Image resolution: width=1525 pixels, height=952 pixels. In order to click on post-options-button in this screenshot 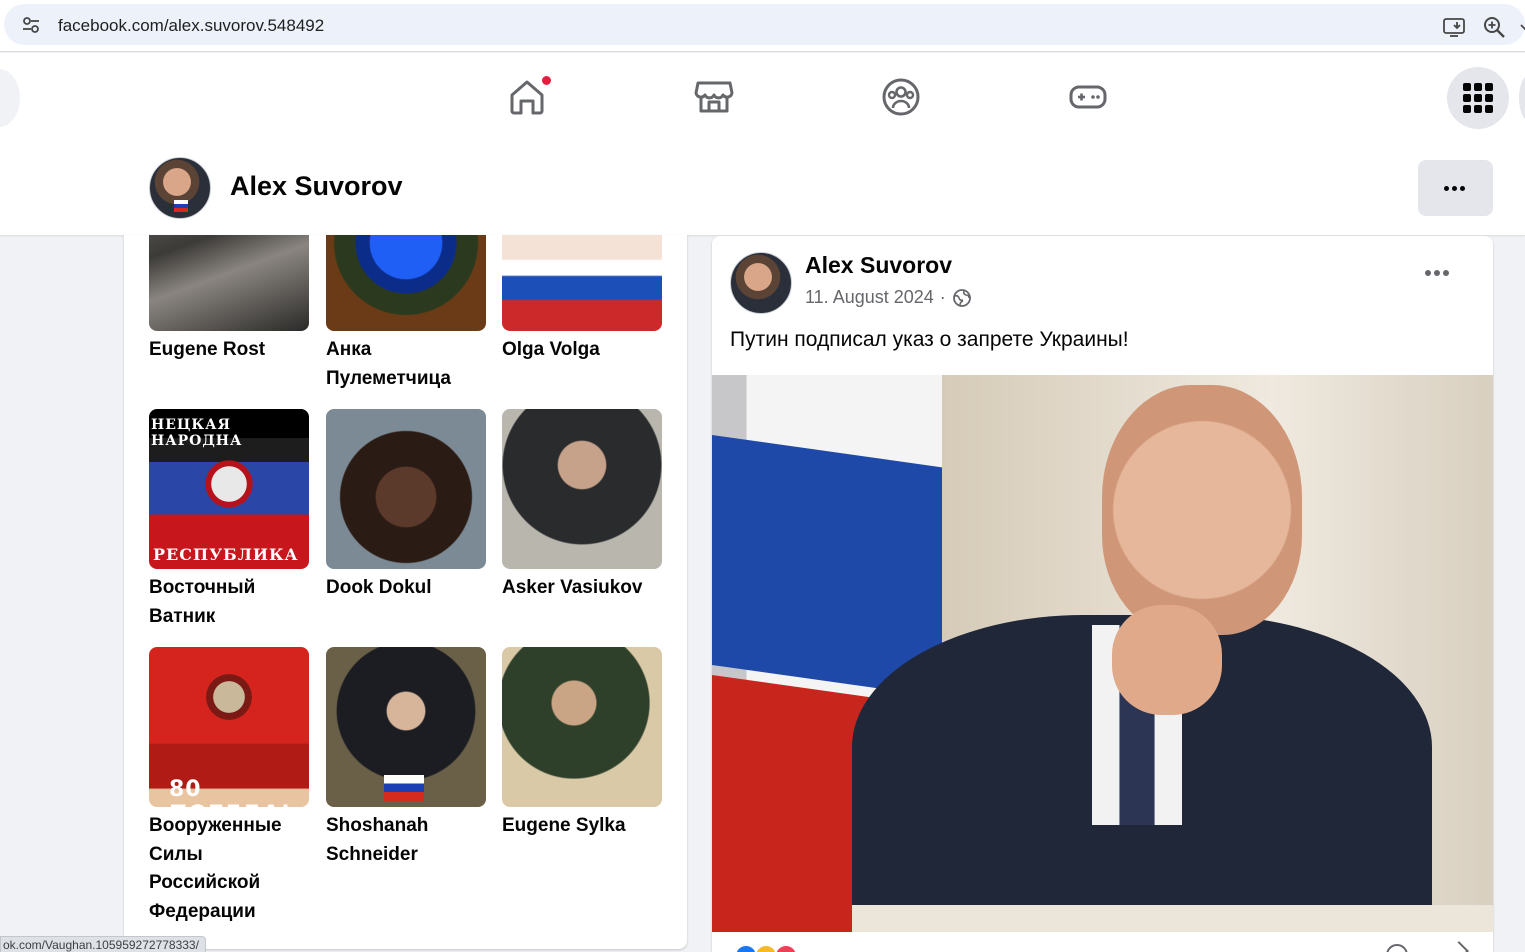, I will do `click(1437, 273)`.